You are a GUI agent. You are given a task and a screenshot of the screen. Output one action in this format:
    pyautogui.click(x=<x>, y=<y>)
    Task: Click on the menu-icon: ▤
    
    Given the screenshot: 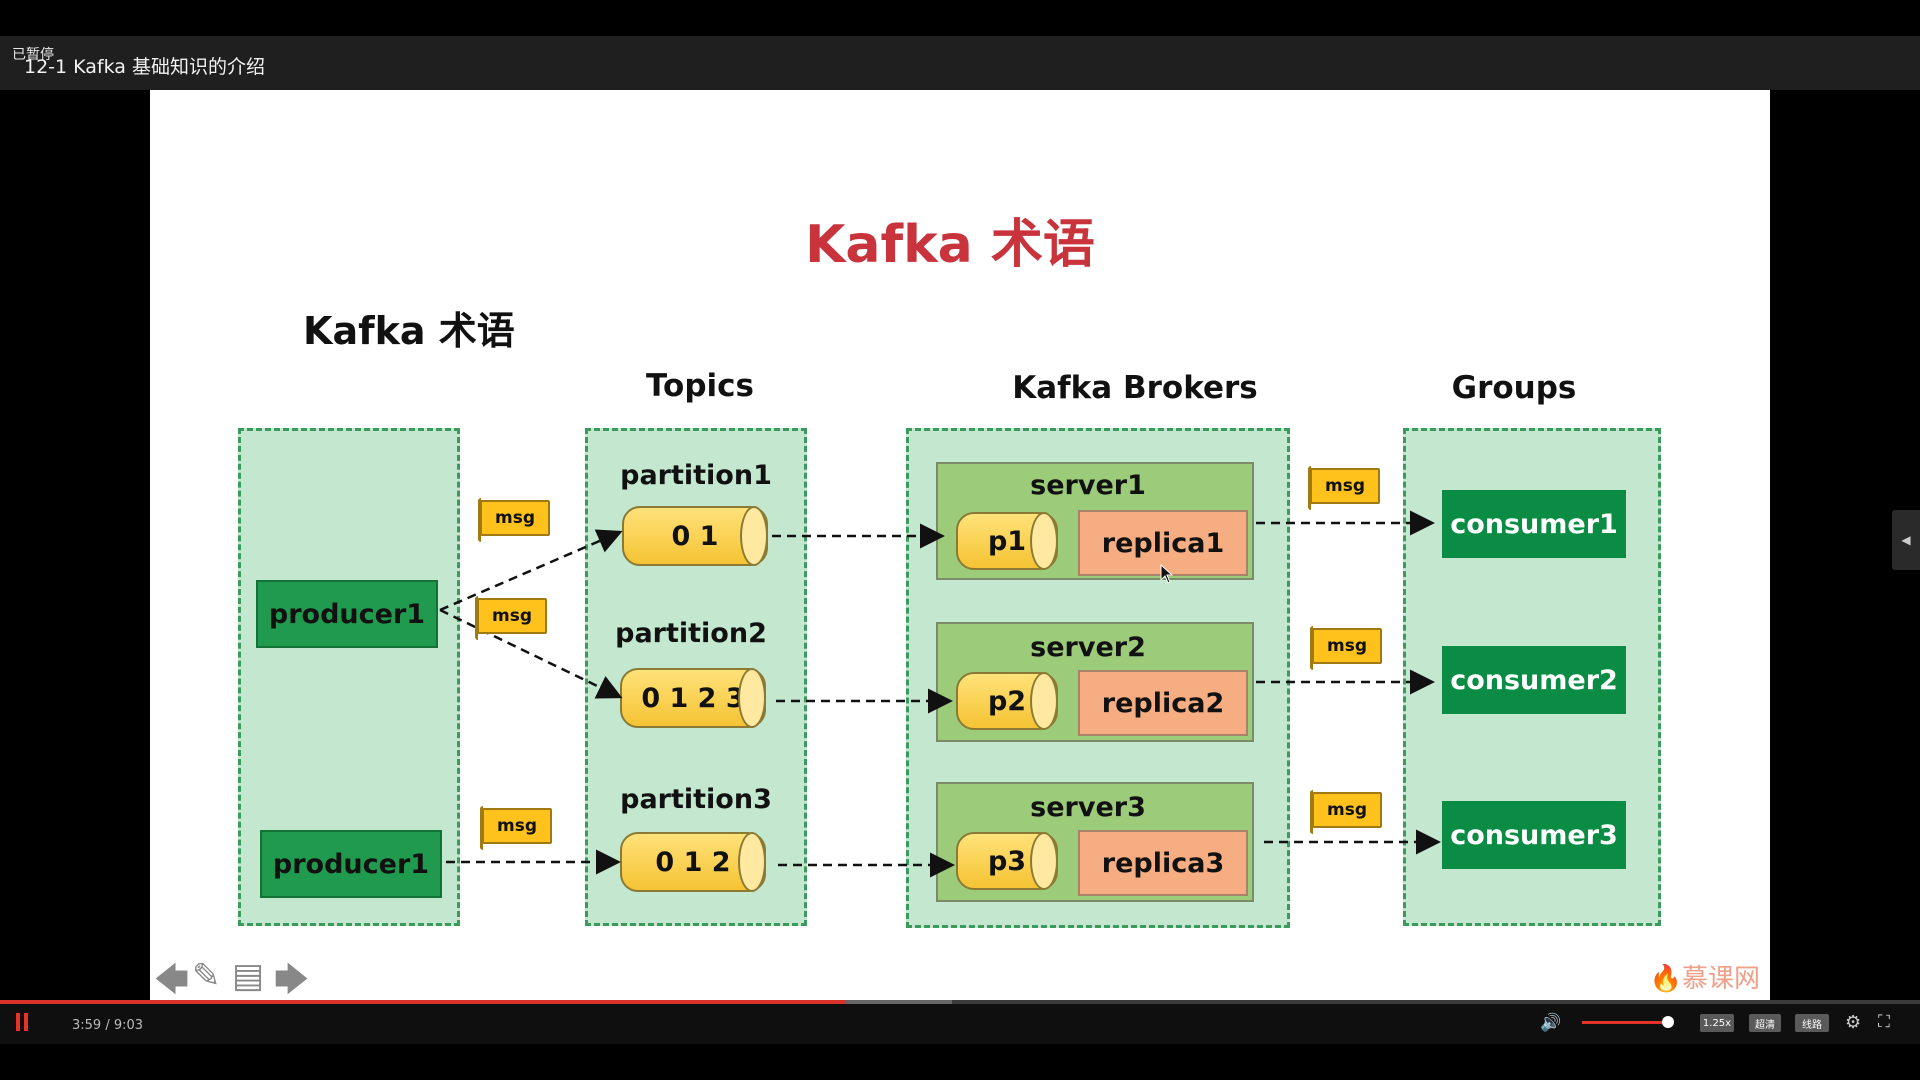 What is the action you would take?
    pyautogui.click(x=248, y=976)
    